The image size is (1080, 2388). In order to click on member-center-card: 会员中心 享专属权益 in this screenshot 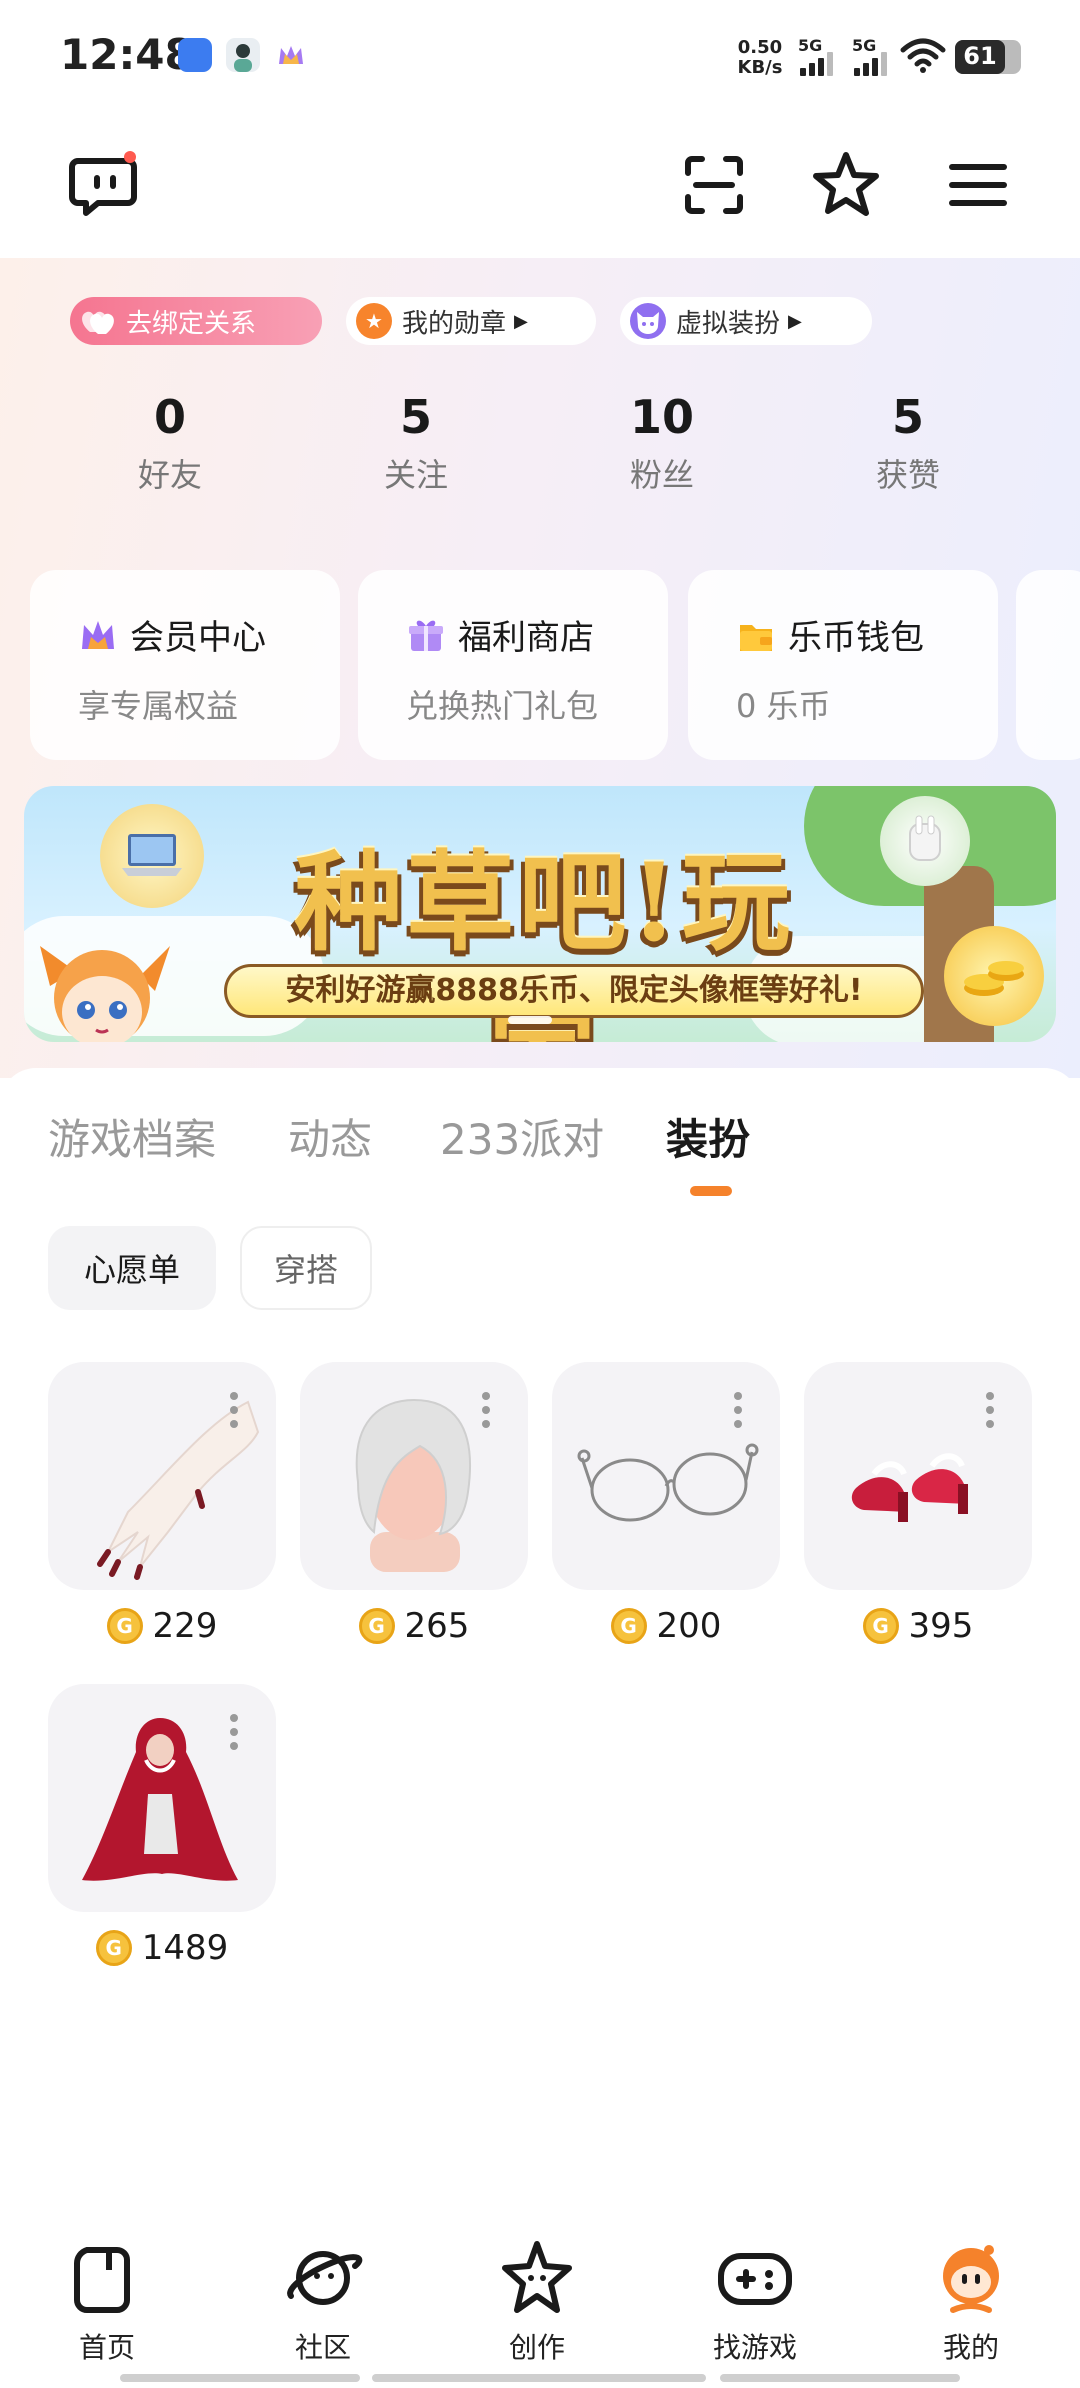, I will do `click(185, 665)`.